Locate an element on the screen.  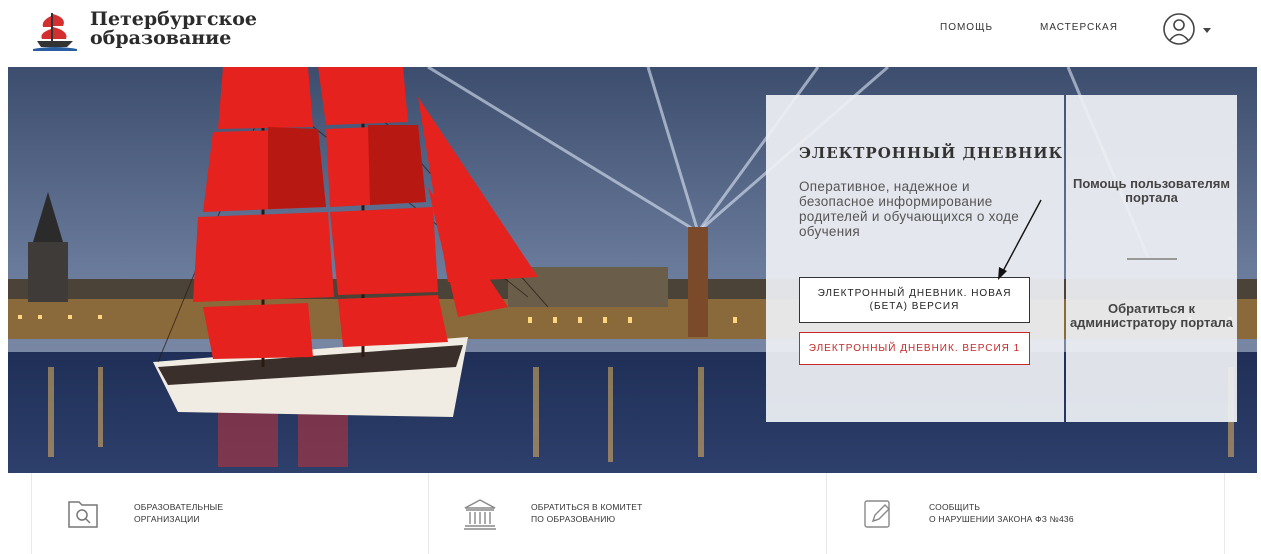
nav-help-link: ПОМОЩЬ is located at coordinates (966, 27).